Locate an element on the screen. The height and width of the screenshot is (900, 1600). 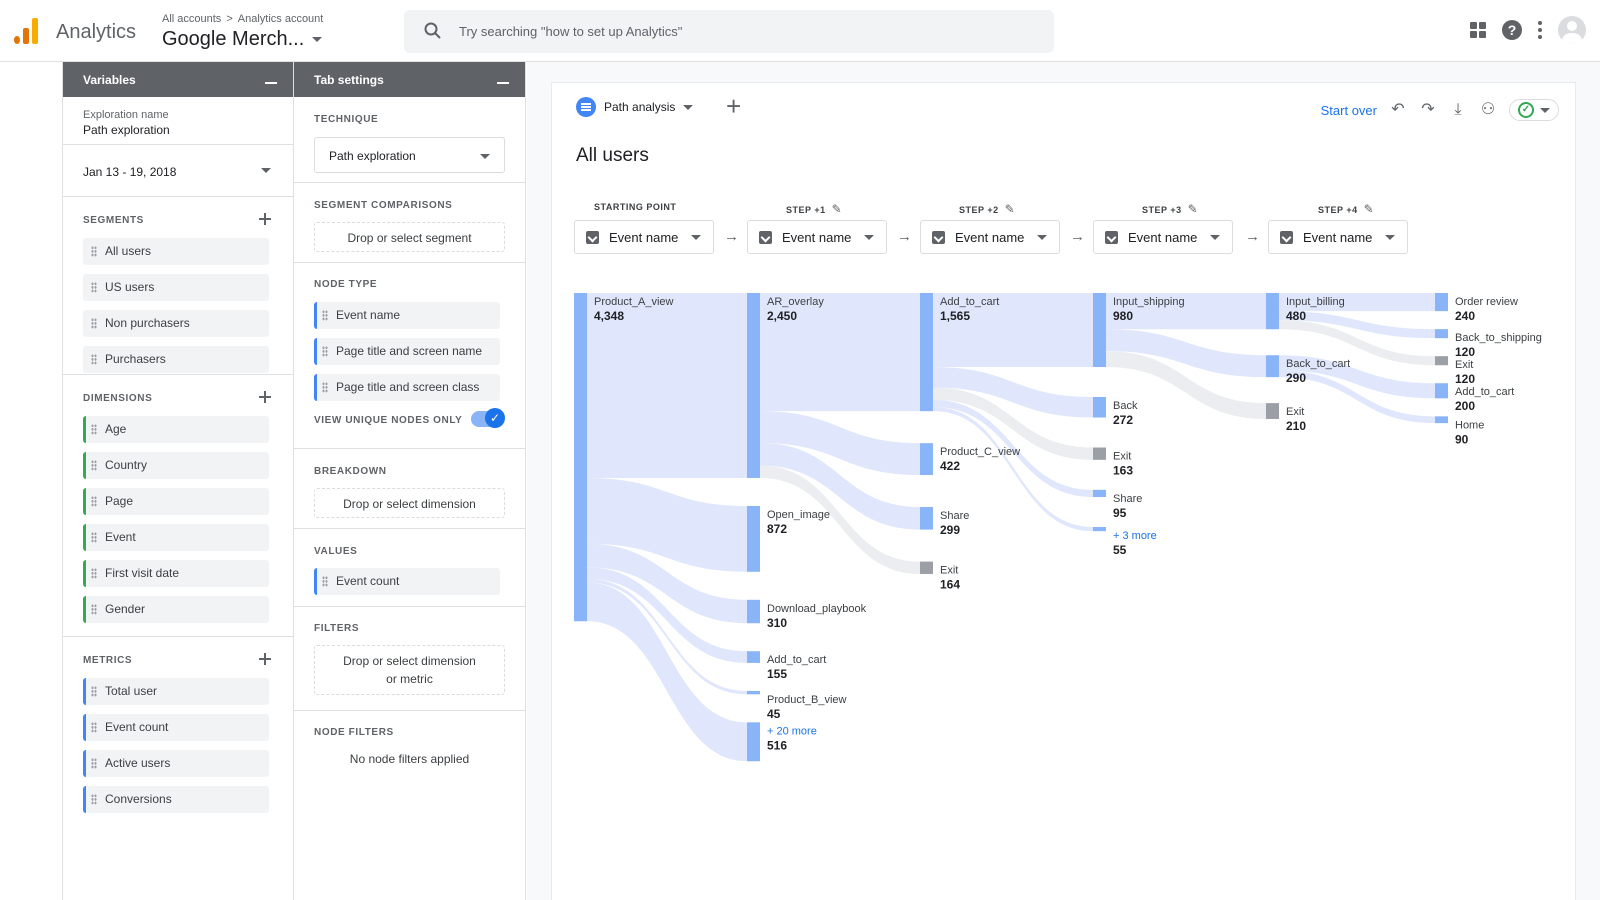
filters-dropzone: Drop or select dimension or metric is located at coordinates (409, 670).